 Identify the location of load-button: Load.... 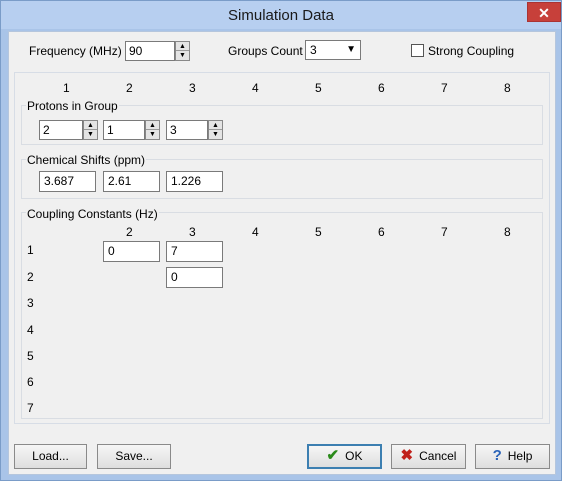
(50, 456).